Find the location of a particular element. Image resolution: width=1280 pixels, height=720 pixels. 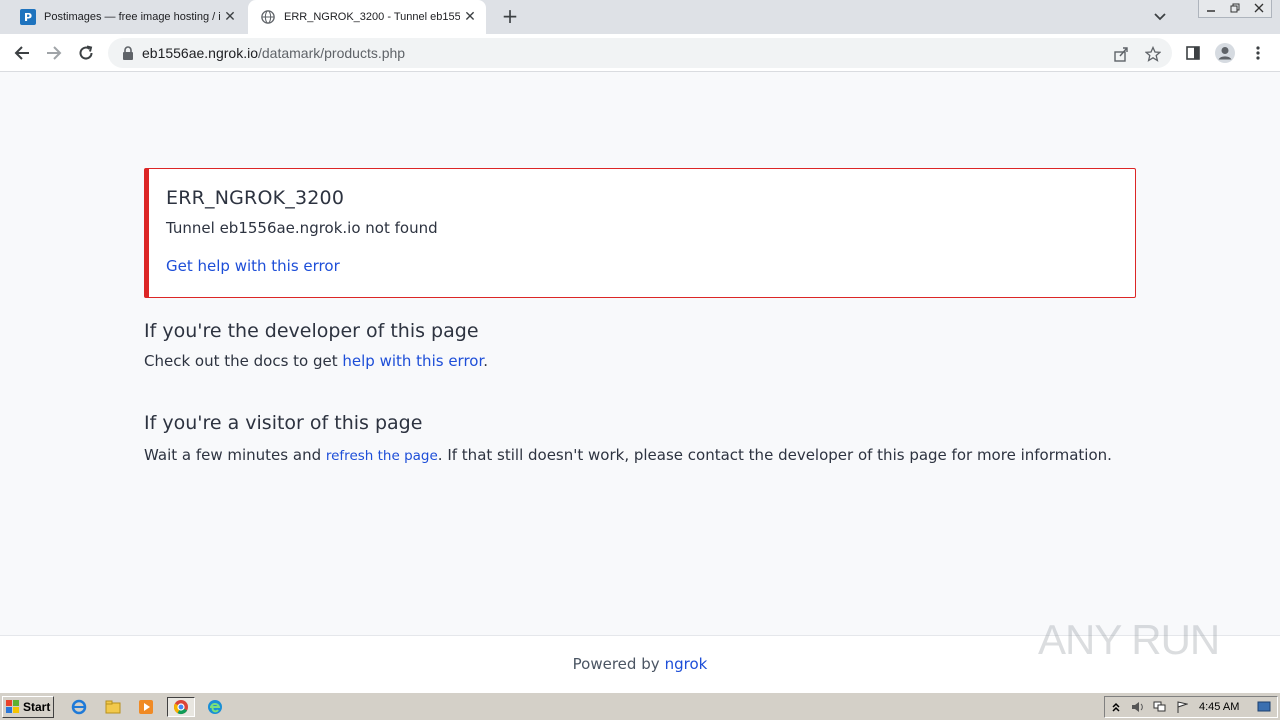

postimages-favicon-icon: P is located at coordinates (28, 17).